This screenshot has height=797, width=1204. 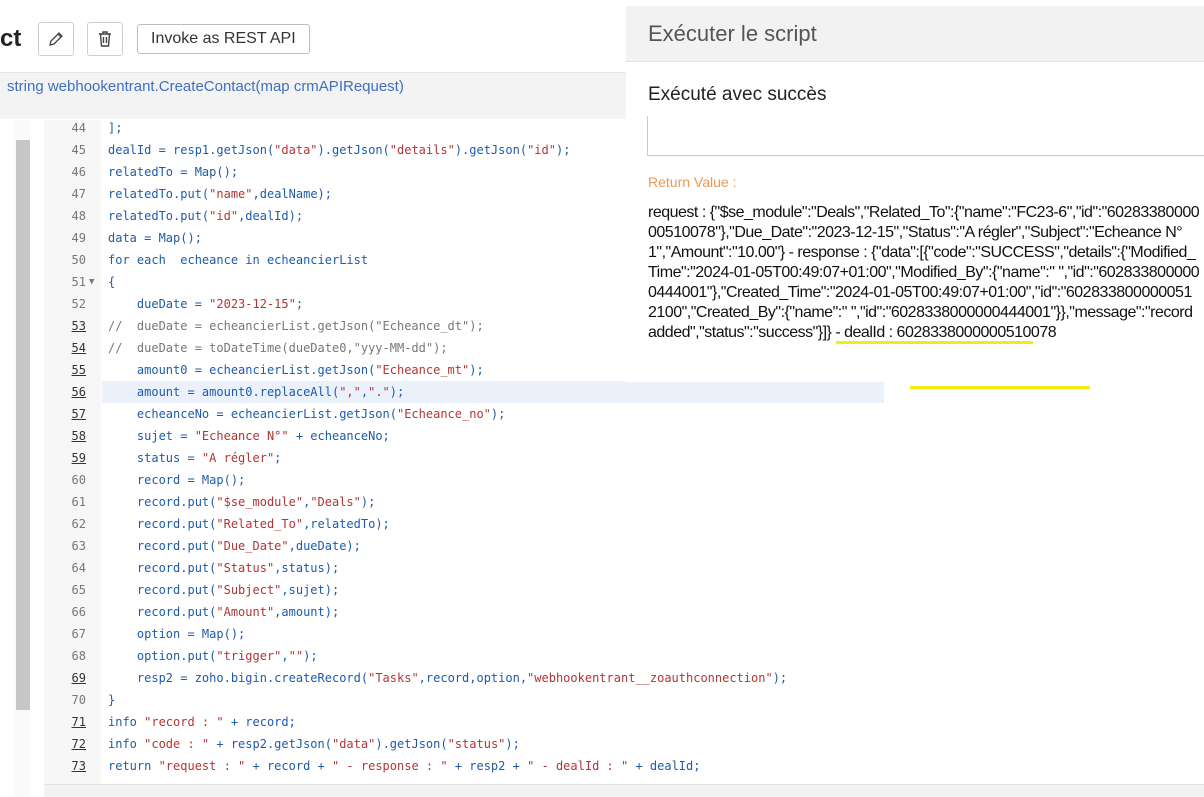 What do you see at coordinates (602, 458) in the screenshot?
I see `code-line: 59 status = "A régler";` at bounding box center [602, 458].